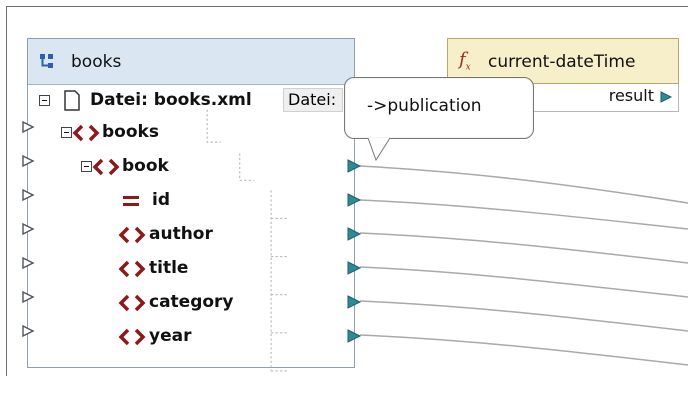 Image resolution: width=688 pixels, height=409 pixels. I want to click on attribute-icon, so click(131, 201).